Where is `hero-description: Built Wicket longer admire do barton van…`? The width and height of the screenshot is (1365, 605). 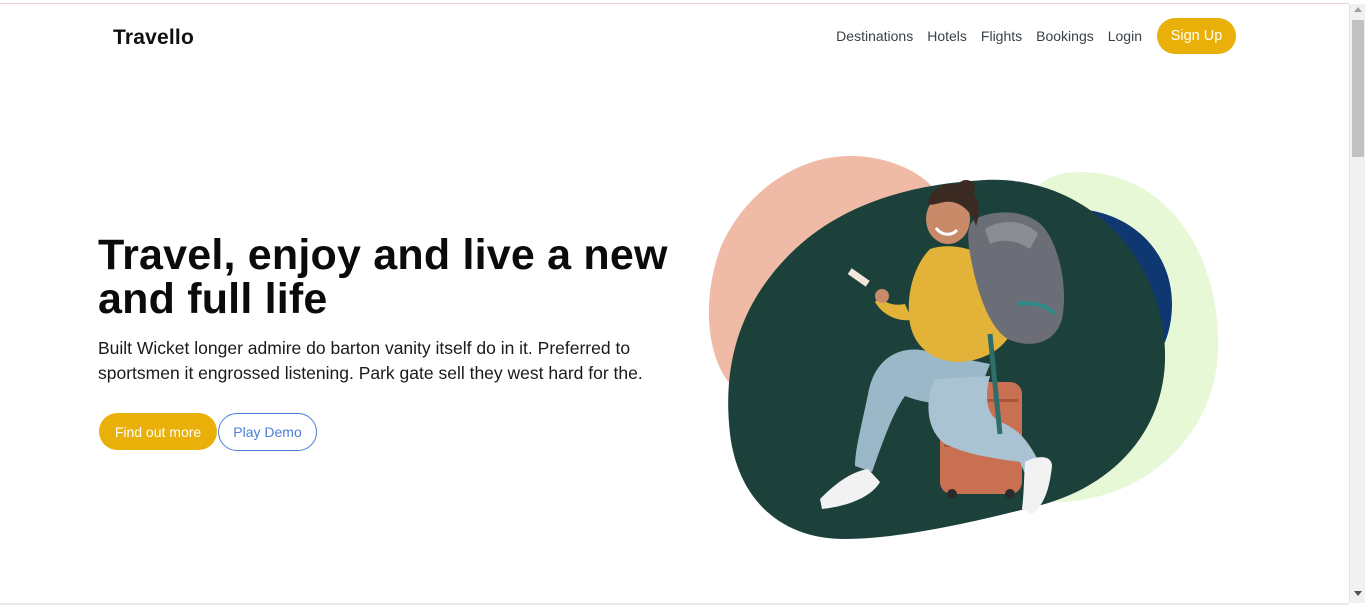 hero-description: Built Wicket longer admire do barton van… is located at coordinates (370, 360).